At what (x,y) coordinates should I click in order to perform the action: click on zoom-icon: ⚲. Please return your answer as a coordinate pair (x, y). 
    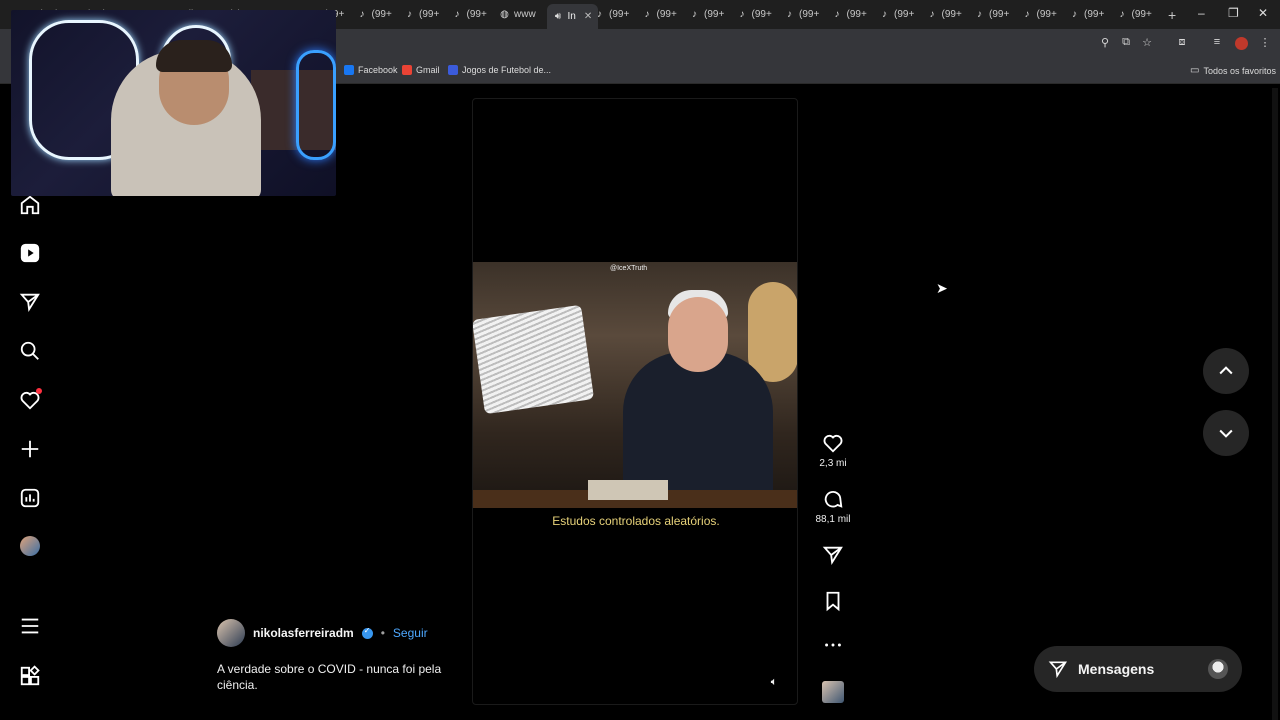
    Looking at the image, I should click on (1105, 42).